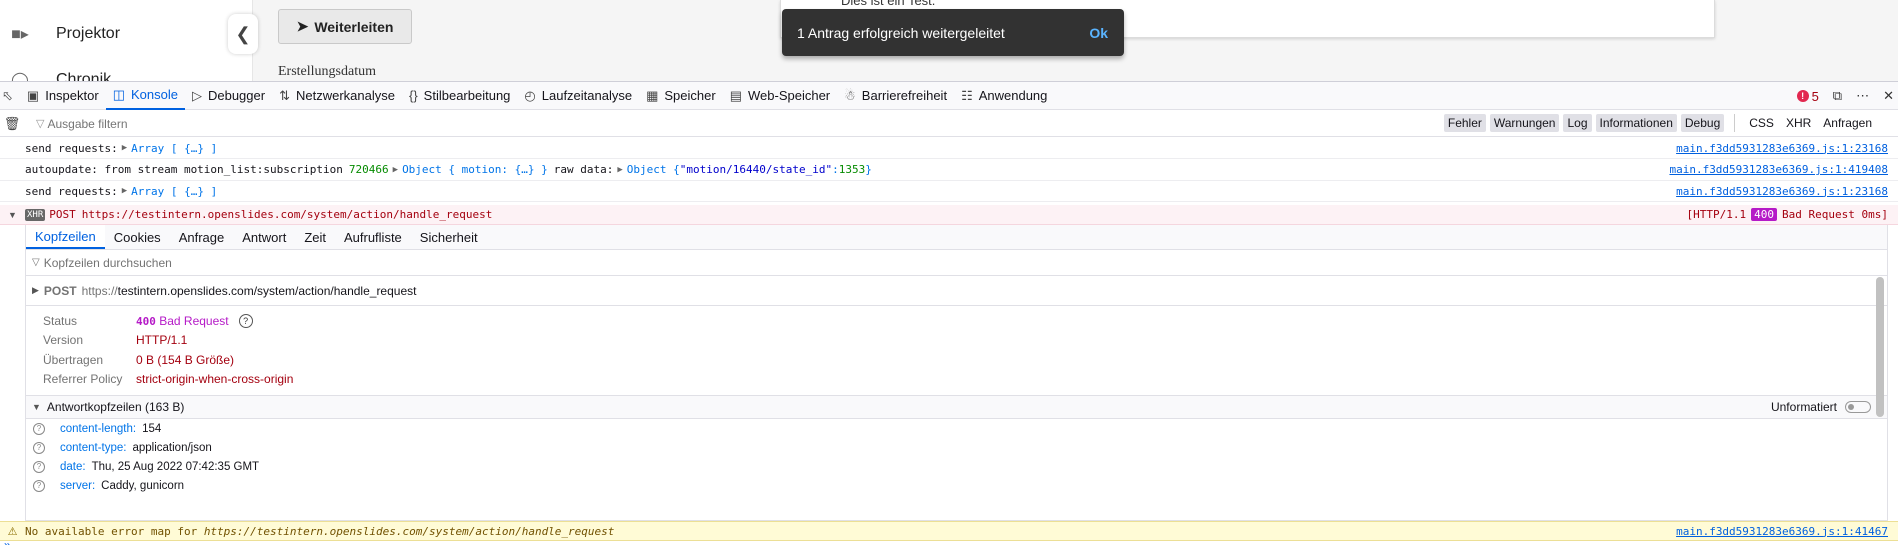 The height and width of the screenshot is (545, 1898). What do you see at coordinates (1013, 95) in the screenshot?
I see `tab-label: Anwendung` at bounding box center [1013, 95].